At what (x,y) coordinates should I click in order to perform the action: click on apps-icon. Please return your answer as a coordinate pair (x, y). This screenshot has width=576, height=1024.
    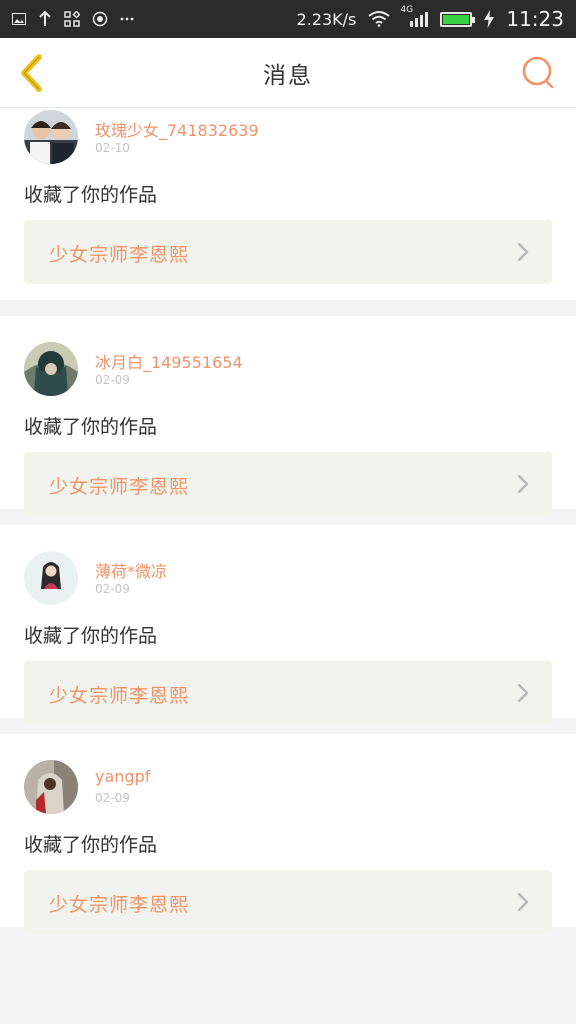
    Looking at the image, I should click on (72, 19).